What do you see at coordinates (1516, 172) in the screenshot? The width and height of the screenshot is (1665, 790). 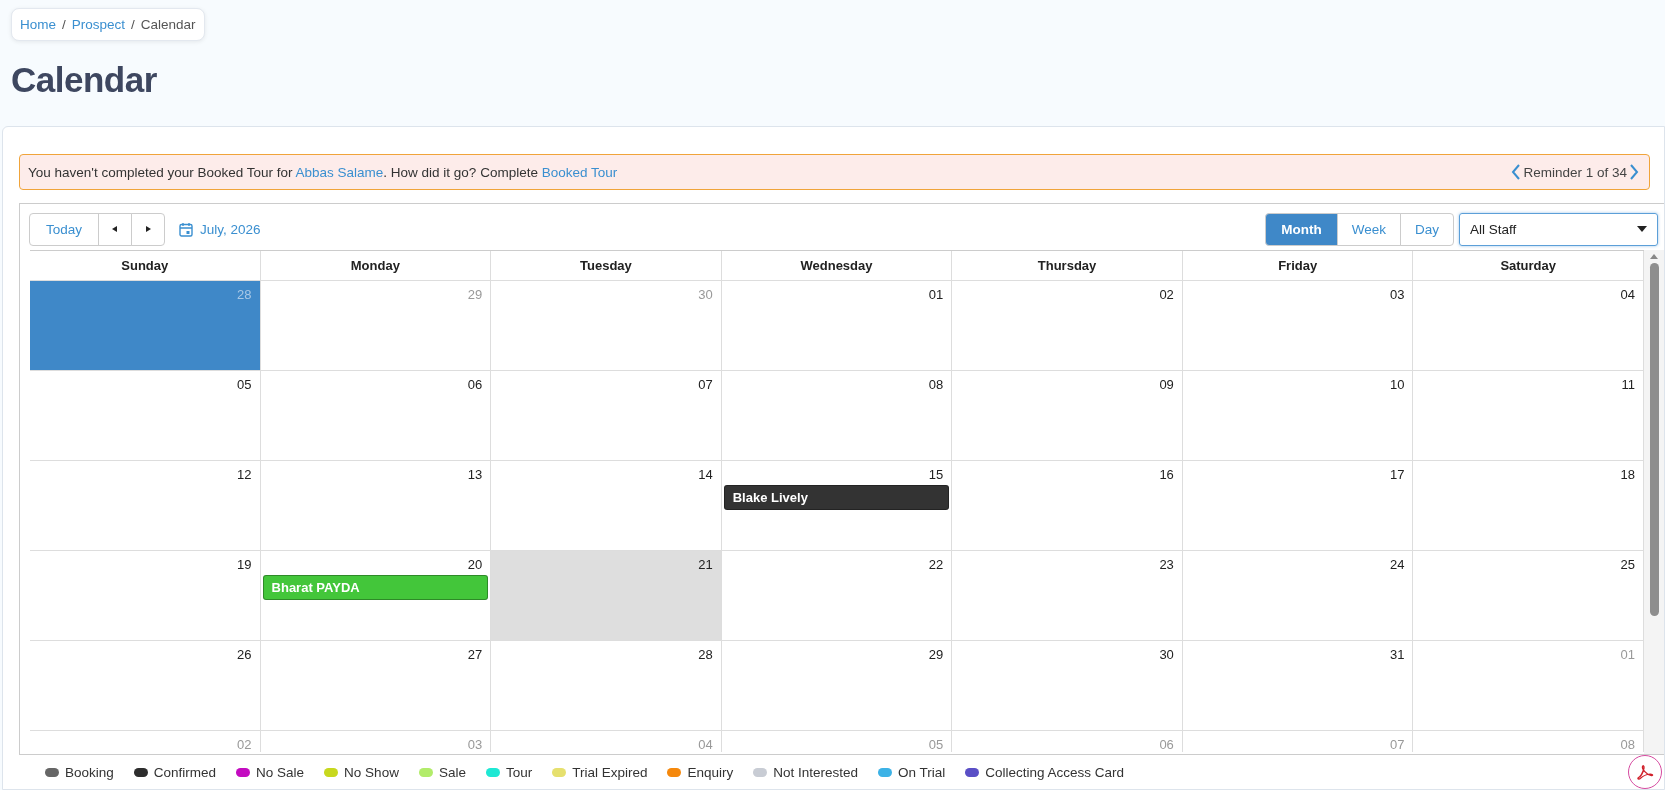 I see `previous-reminder-icon` at bounding box center [1516, 172].